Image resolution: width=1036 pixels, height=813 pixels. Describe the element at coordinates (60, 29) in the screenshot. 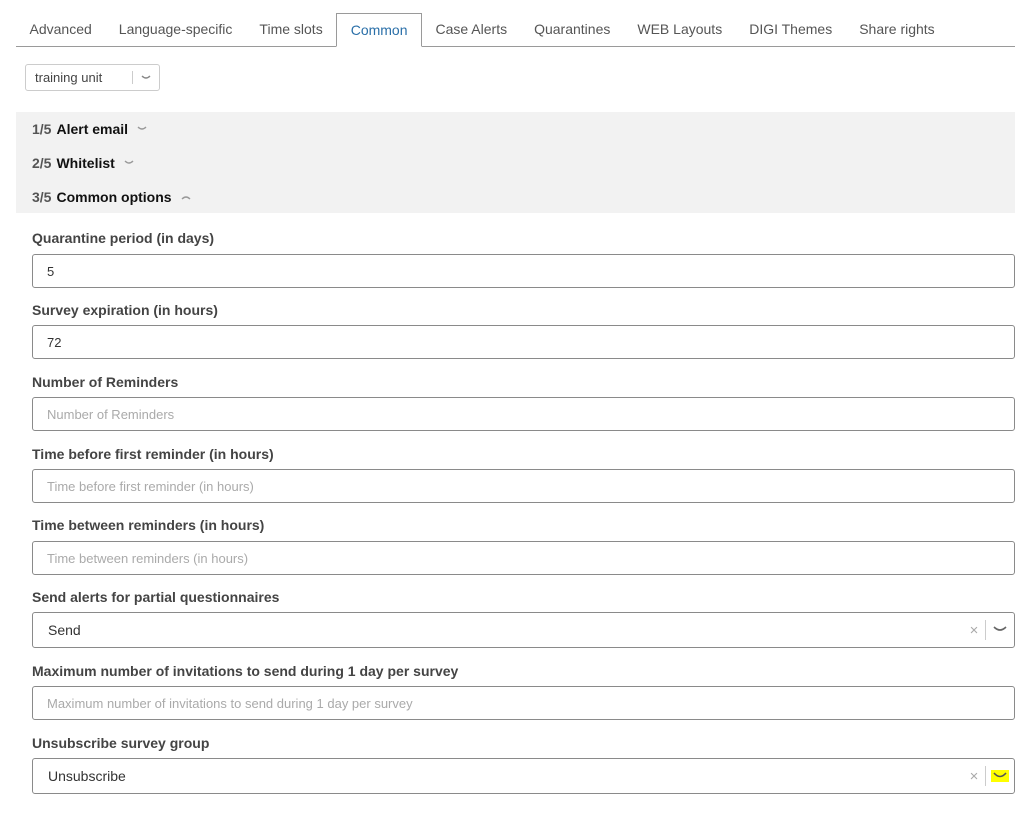

I see `tab-advanced: Advanced` at that location.